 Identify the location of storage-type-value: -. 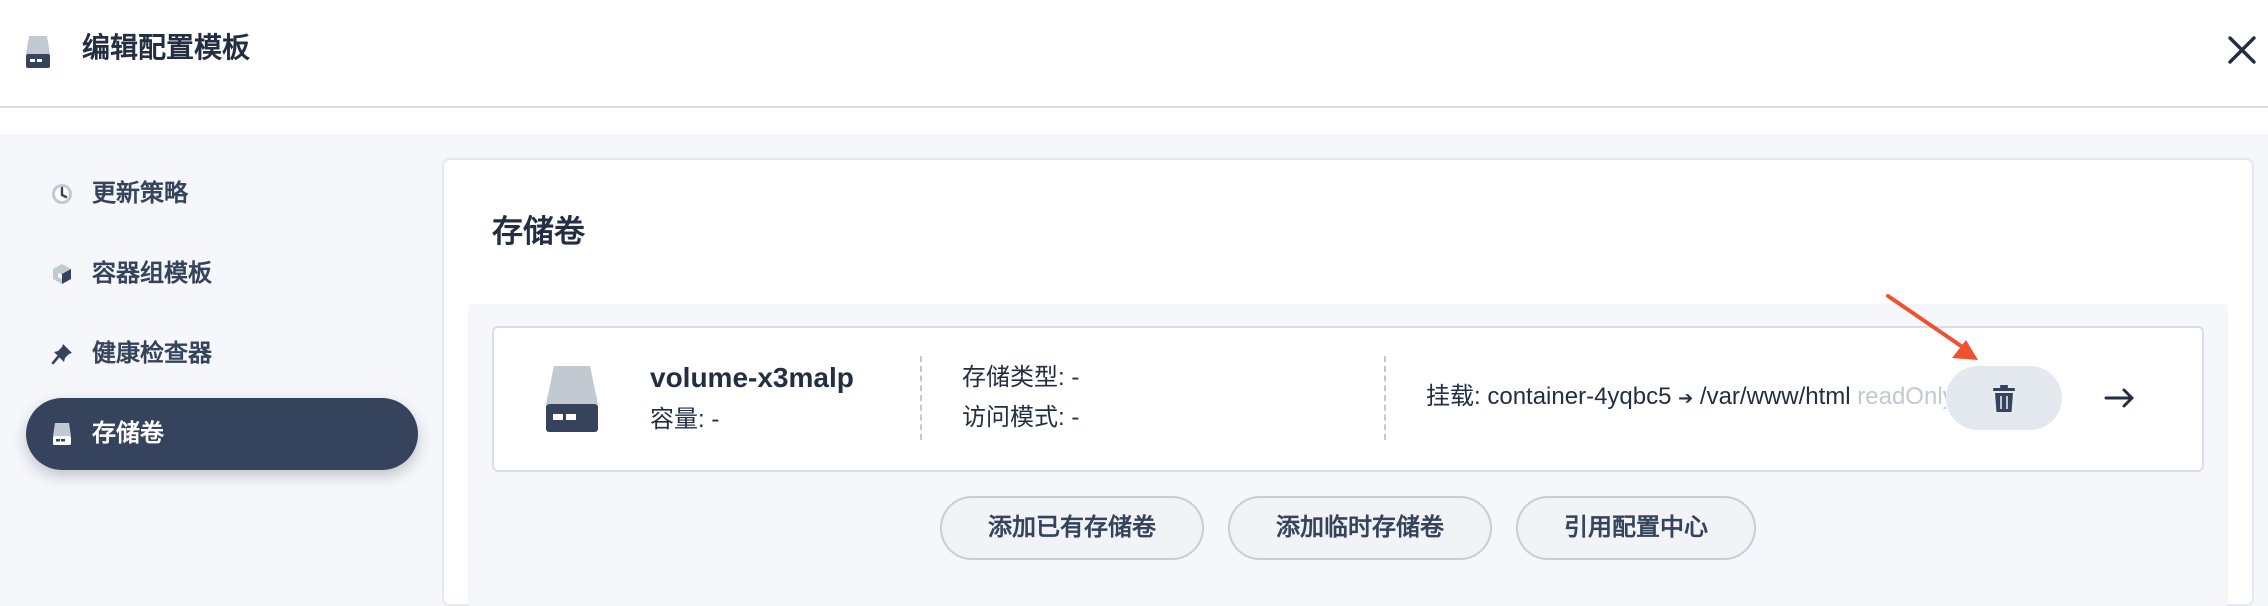
(1075, 377).